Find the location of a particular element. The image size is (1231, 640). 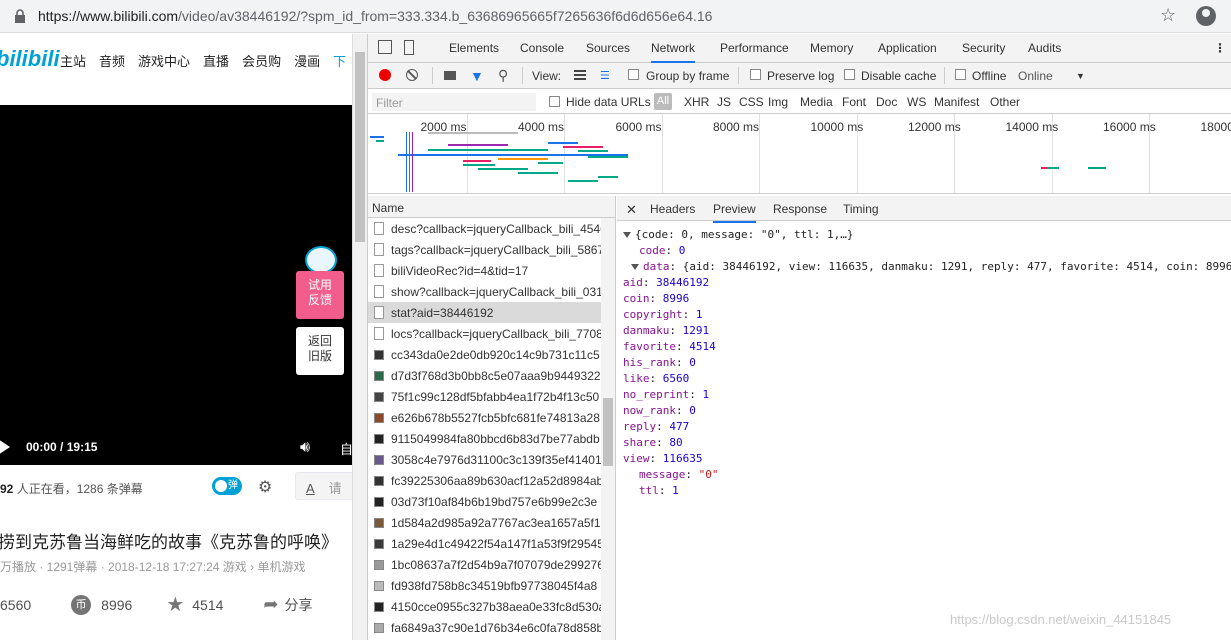

danmaku-input: A请 is located at coordinates (323, 486).